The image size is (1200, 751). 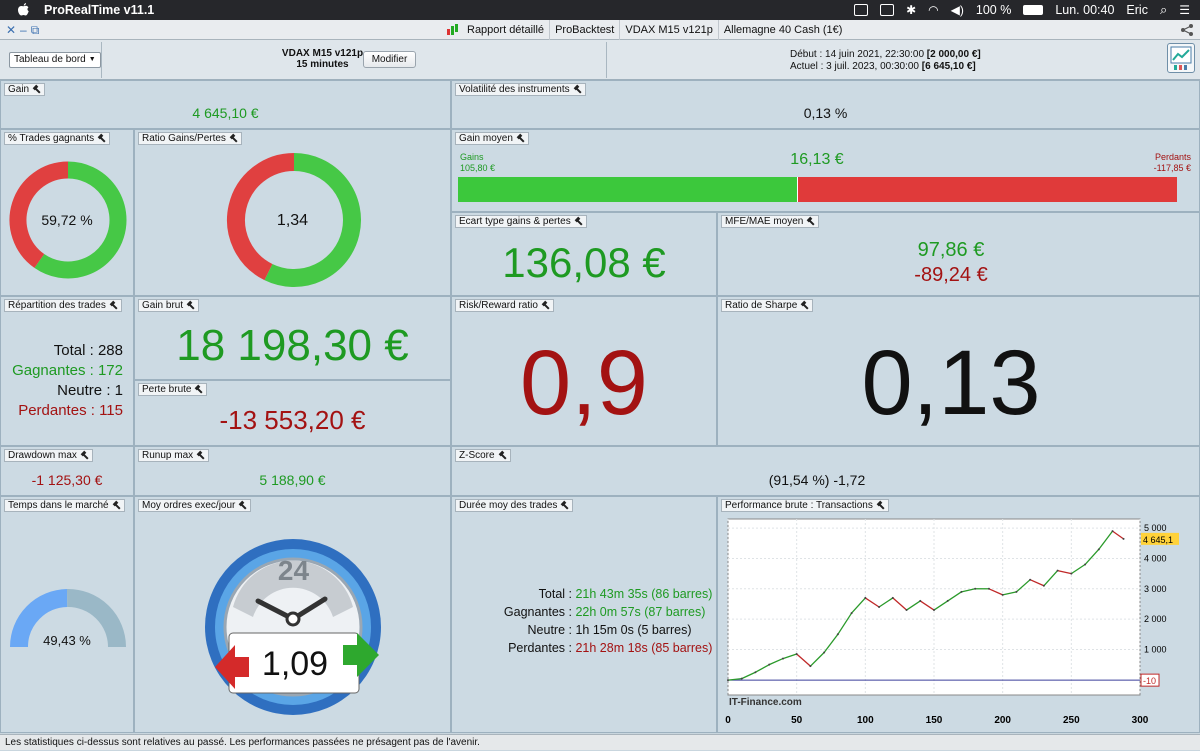 What do you see at coordinates (765, 702) in the screenshot?
I see `watermark: IT-Finance.com` at bounding box center [765, 702].